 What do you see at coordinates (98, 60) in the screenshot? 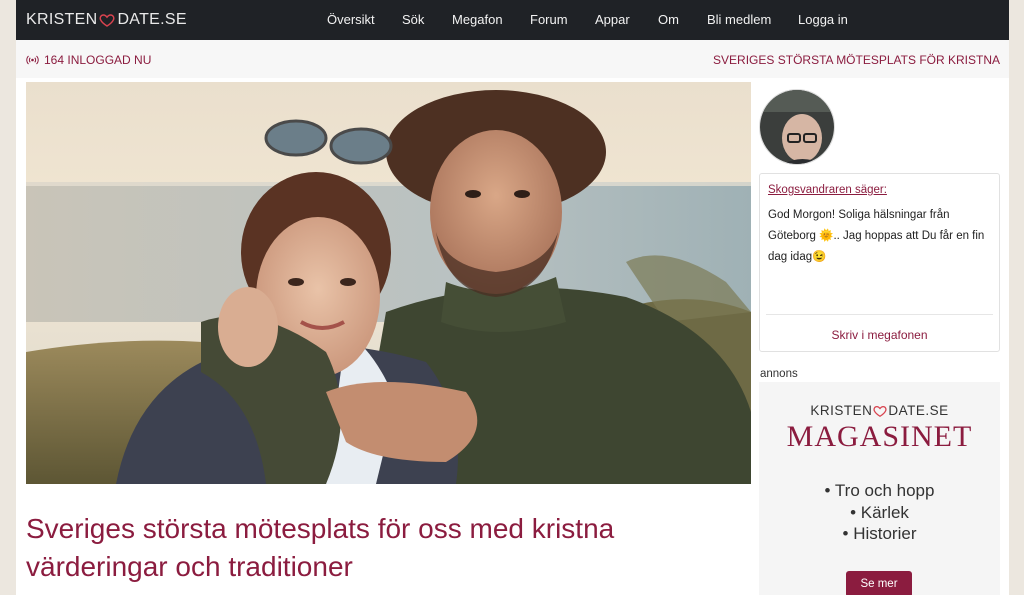
I see `online-count-text: 164 INLOGGAD NU` at bounding box center [98, 60].